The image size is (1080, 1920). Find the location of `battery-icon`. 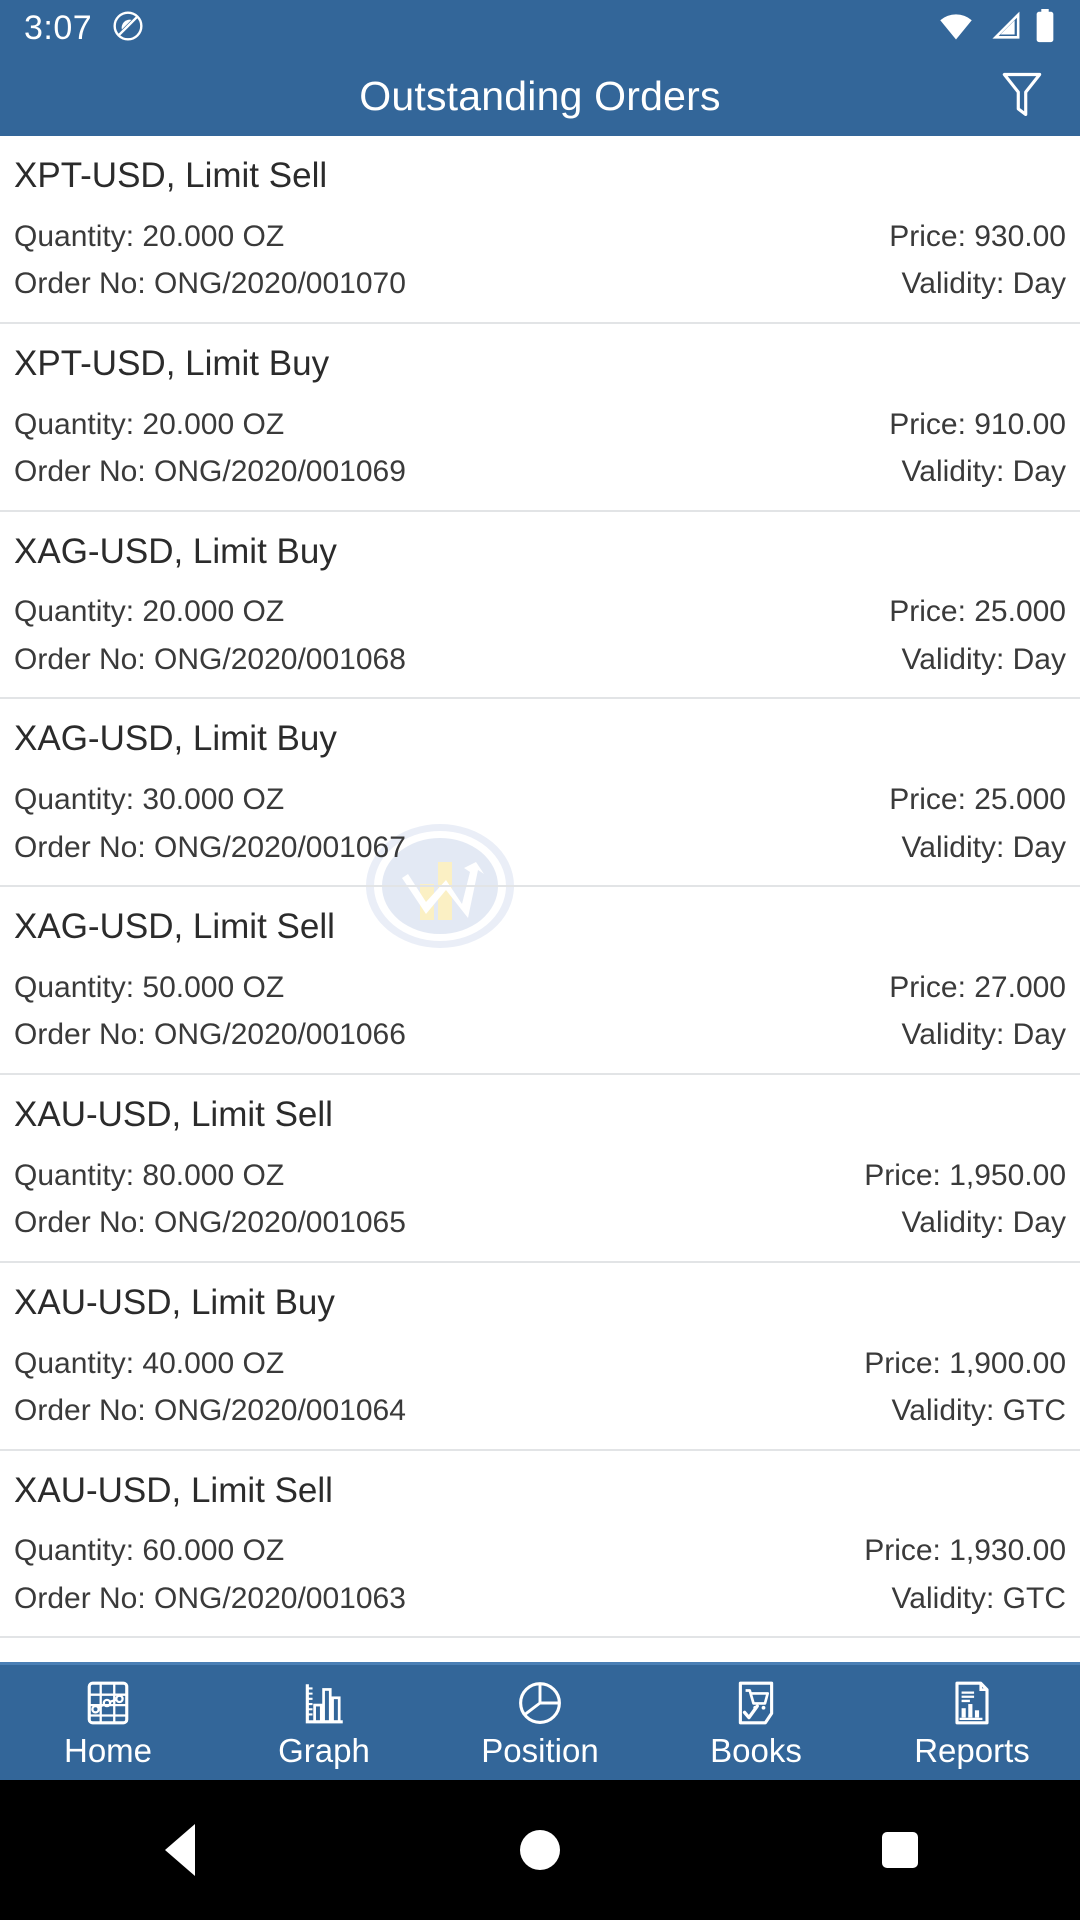

battery-icon is located at coordinates (1045, 28).